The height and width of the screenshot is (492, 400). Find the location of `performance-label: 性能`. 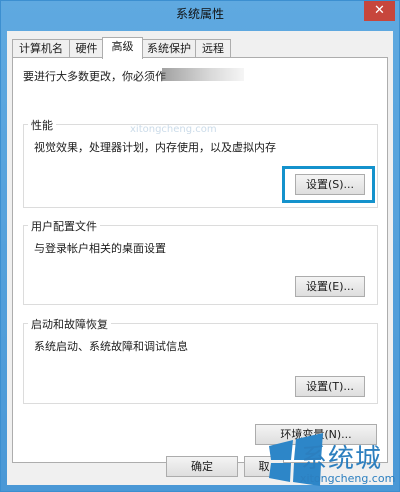

performance-label: 性能 is located at coordinates (42, 125).